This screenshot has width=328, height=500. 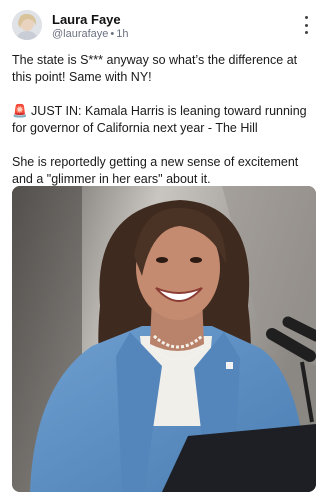 I want to click on author-handle: @laurafaye, so click(x=80, y=34).